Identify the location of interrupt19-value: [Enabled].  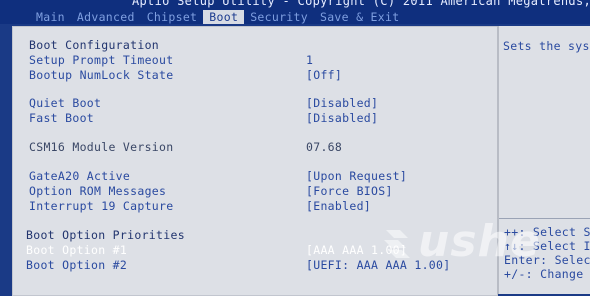
(338, 206).